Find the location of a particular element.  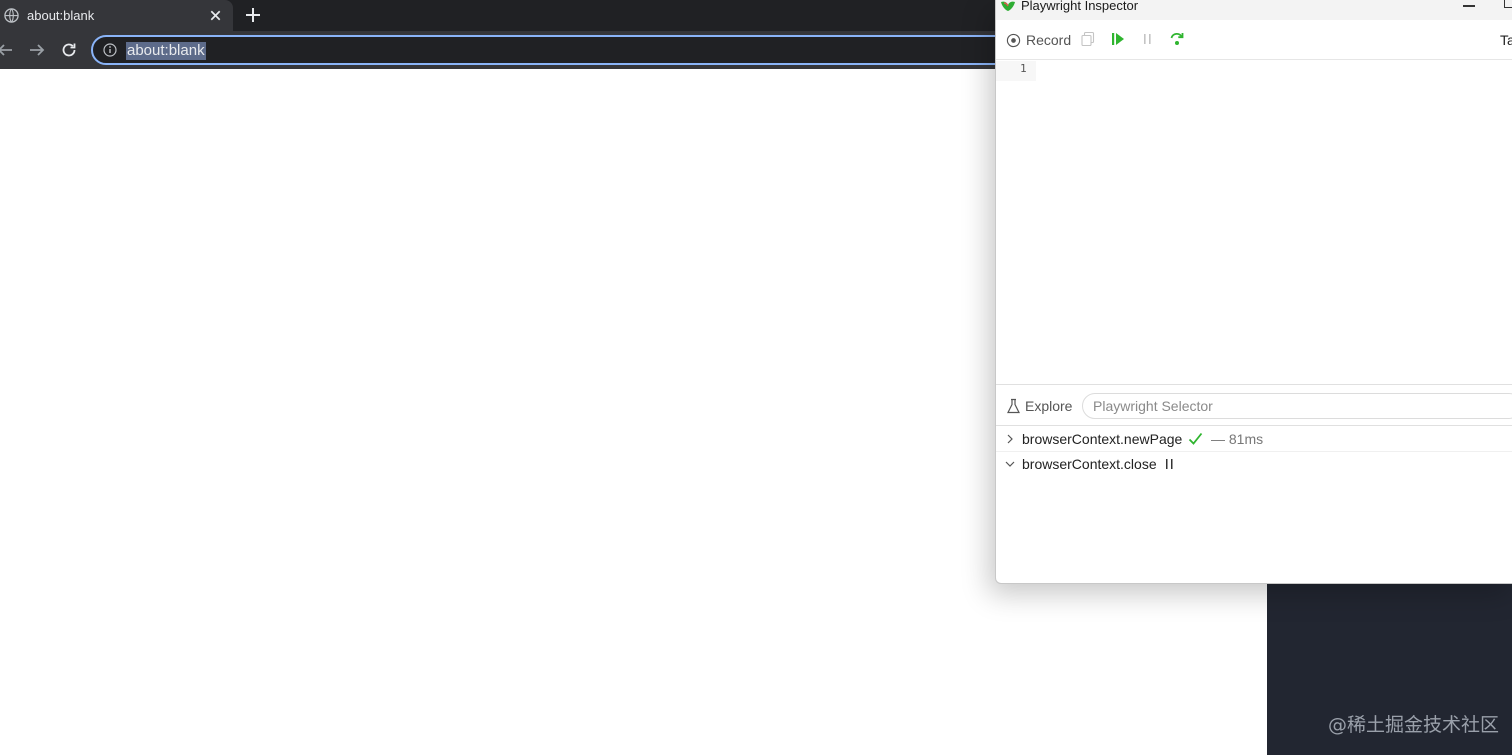

selector-input is located at coordinates (1297, 406).